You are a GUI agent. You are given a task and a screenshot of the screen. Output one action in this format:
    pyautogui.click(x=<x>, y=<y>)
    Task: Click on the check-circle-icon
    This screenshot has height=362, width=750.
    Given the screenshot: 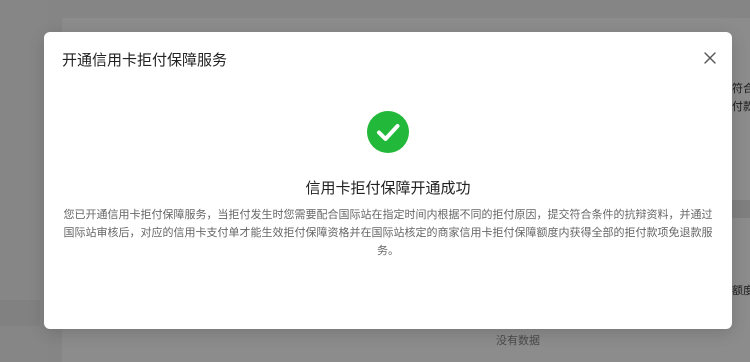 What is the action you would take?
    pyautogui.click(x=388, y=132)
    